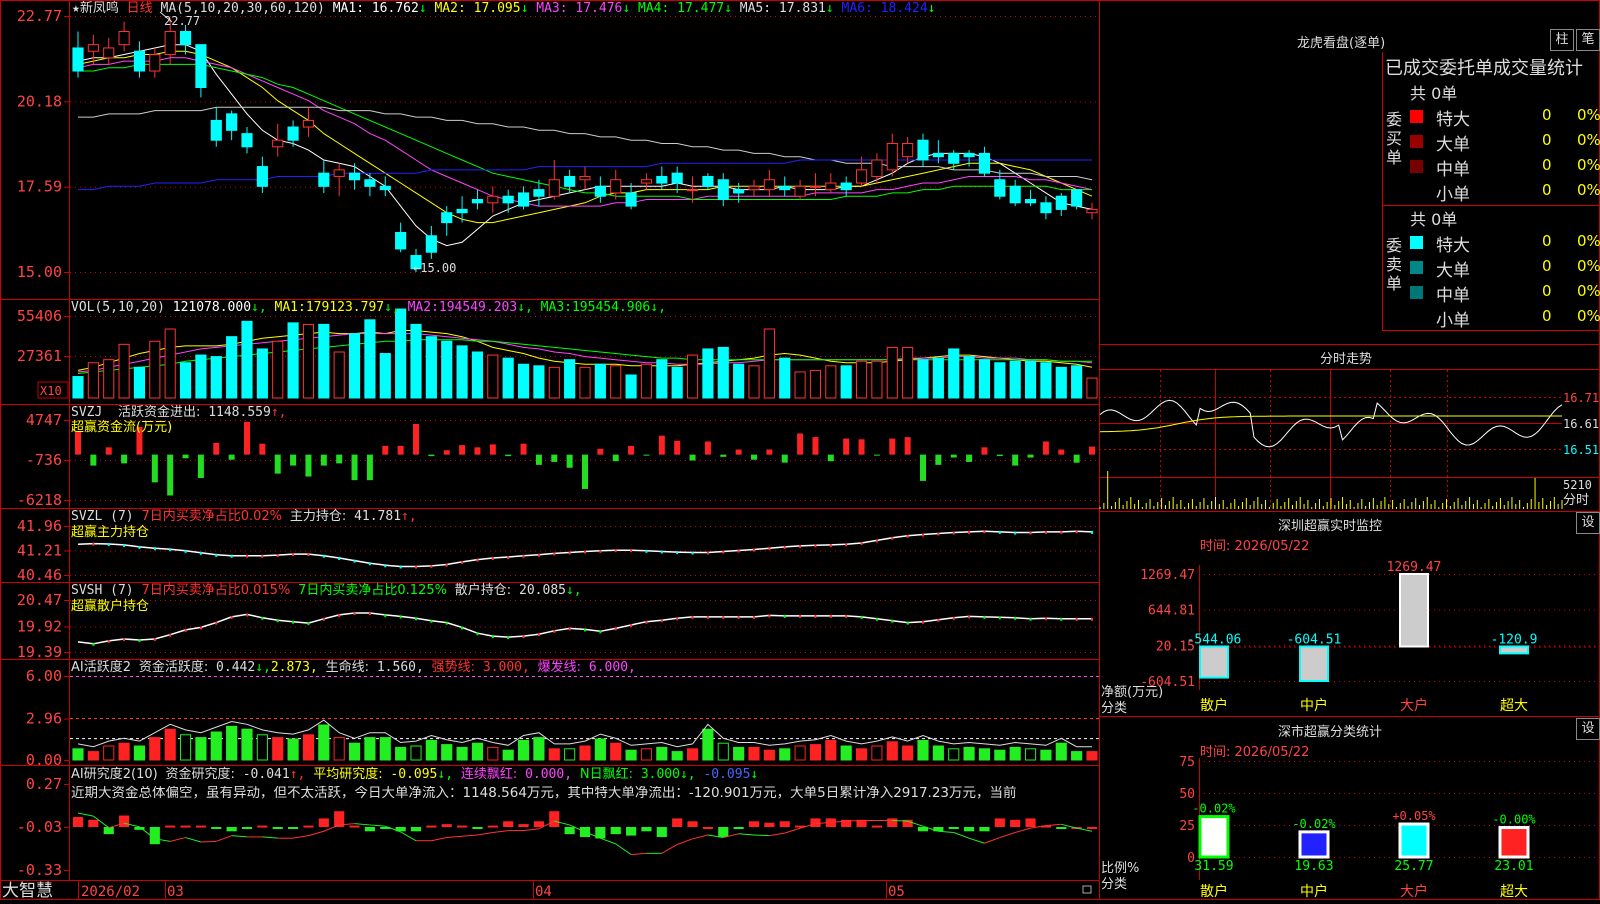 The height and width of the screenshot is (904, 1600). I want to click on star-icon: ★, so click(76, 8).